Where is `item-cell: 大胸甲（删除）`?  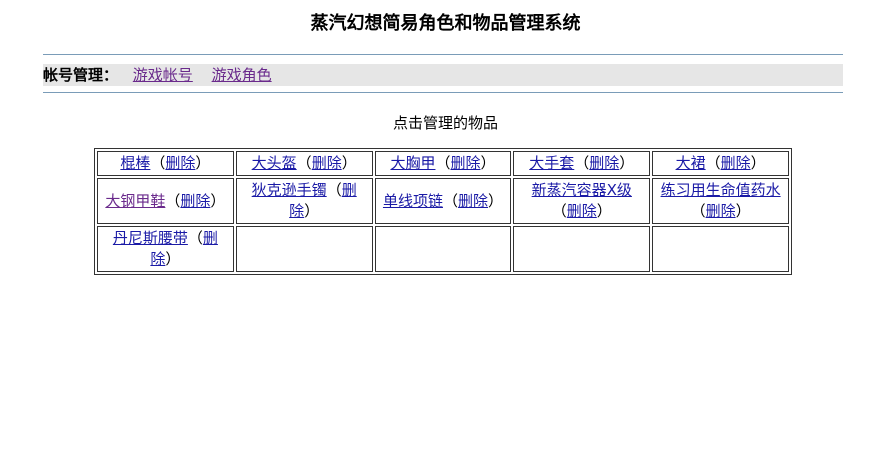
item-cell: 大胸甲（删除） is located at coordinates (443, 163).